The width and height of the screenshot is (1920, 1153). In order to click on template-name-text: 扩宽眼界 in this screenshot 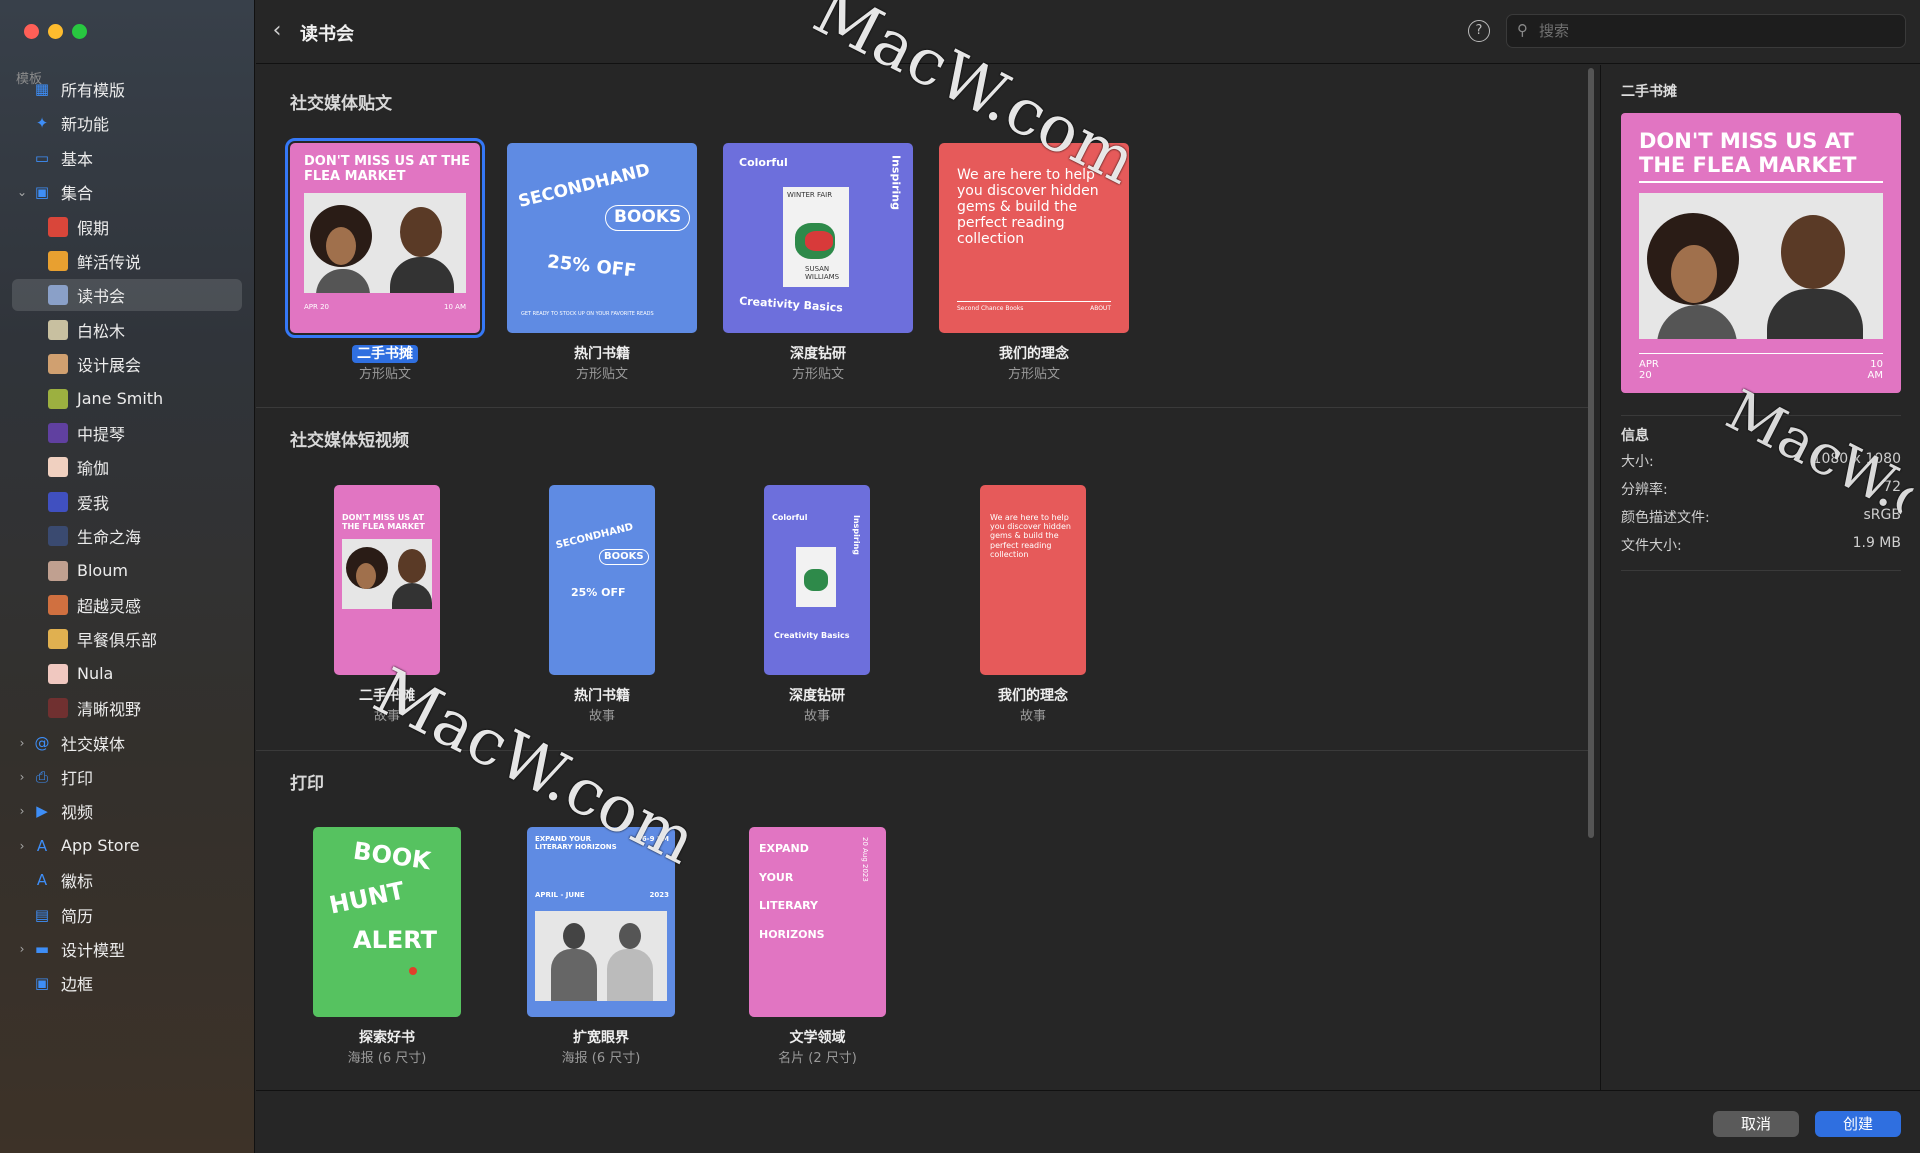, I will do `click(601, 1038)`.